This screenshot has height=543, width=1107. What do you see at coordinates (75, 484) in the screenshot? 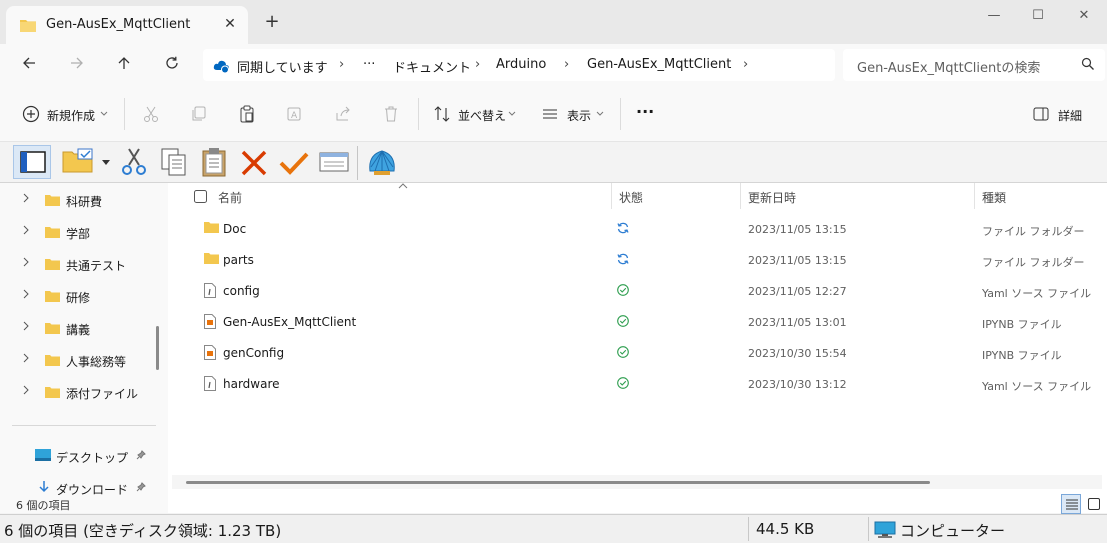
I see `sidebar-item-downloads: ダウンロード` at bounding box center [75, 484].